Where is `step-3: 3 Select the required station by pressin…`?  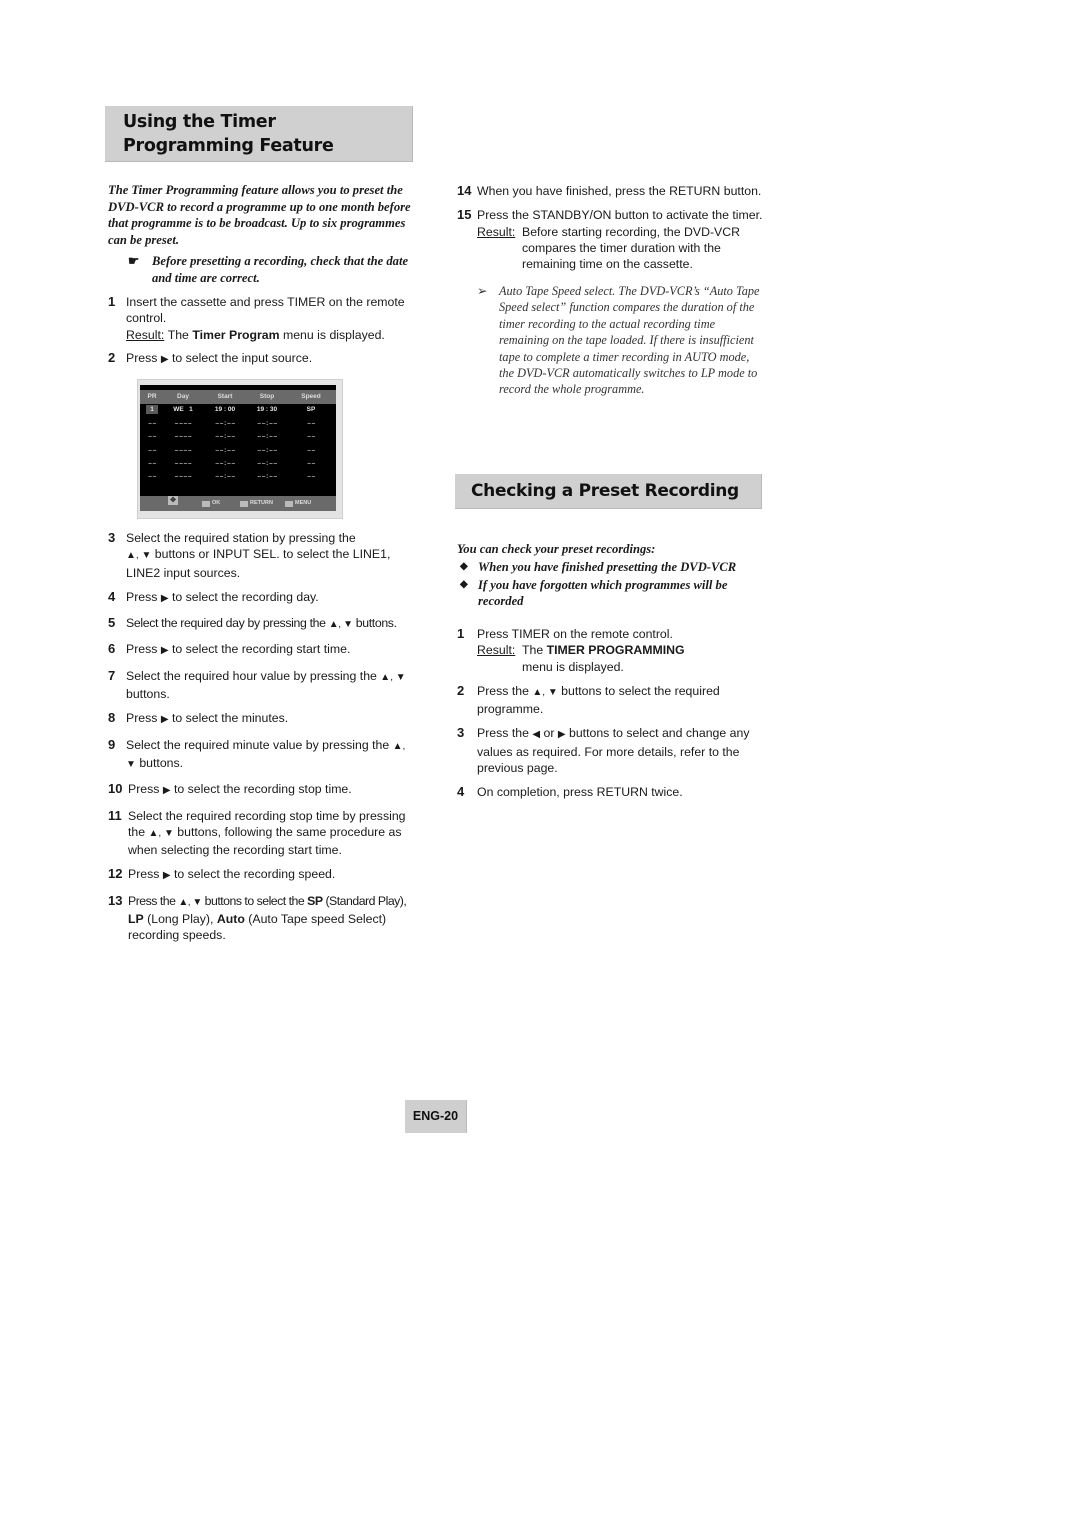
step-3: 3 Select the required station by pressin… is located at coordinates (260, 555).